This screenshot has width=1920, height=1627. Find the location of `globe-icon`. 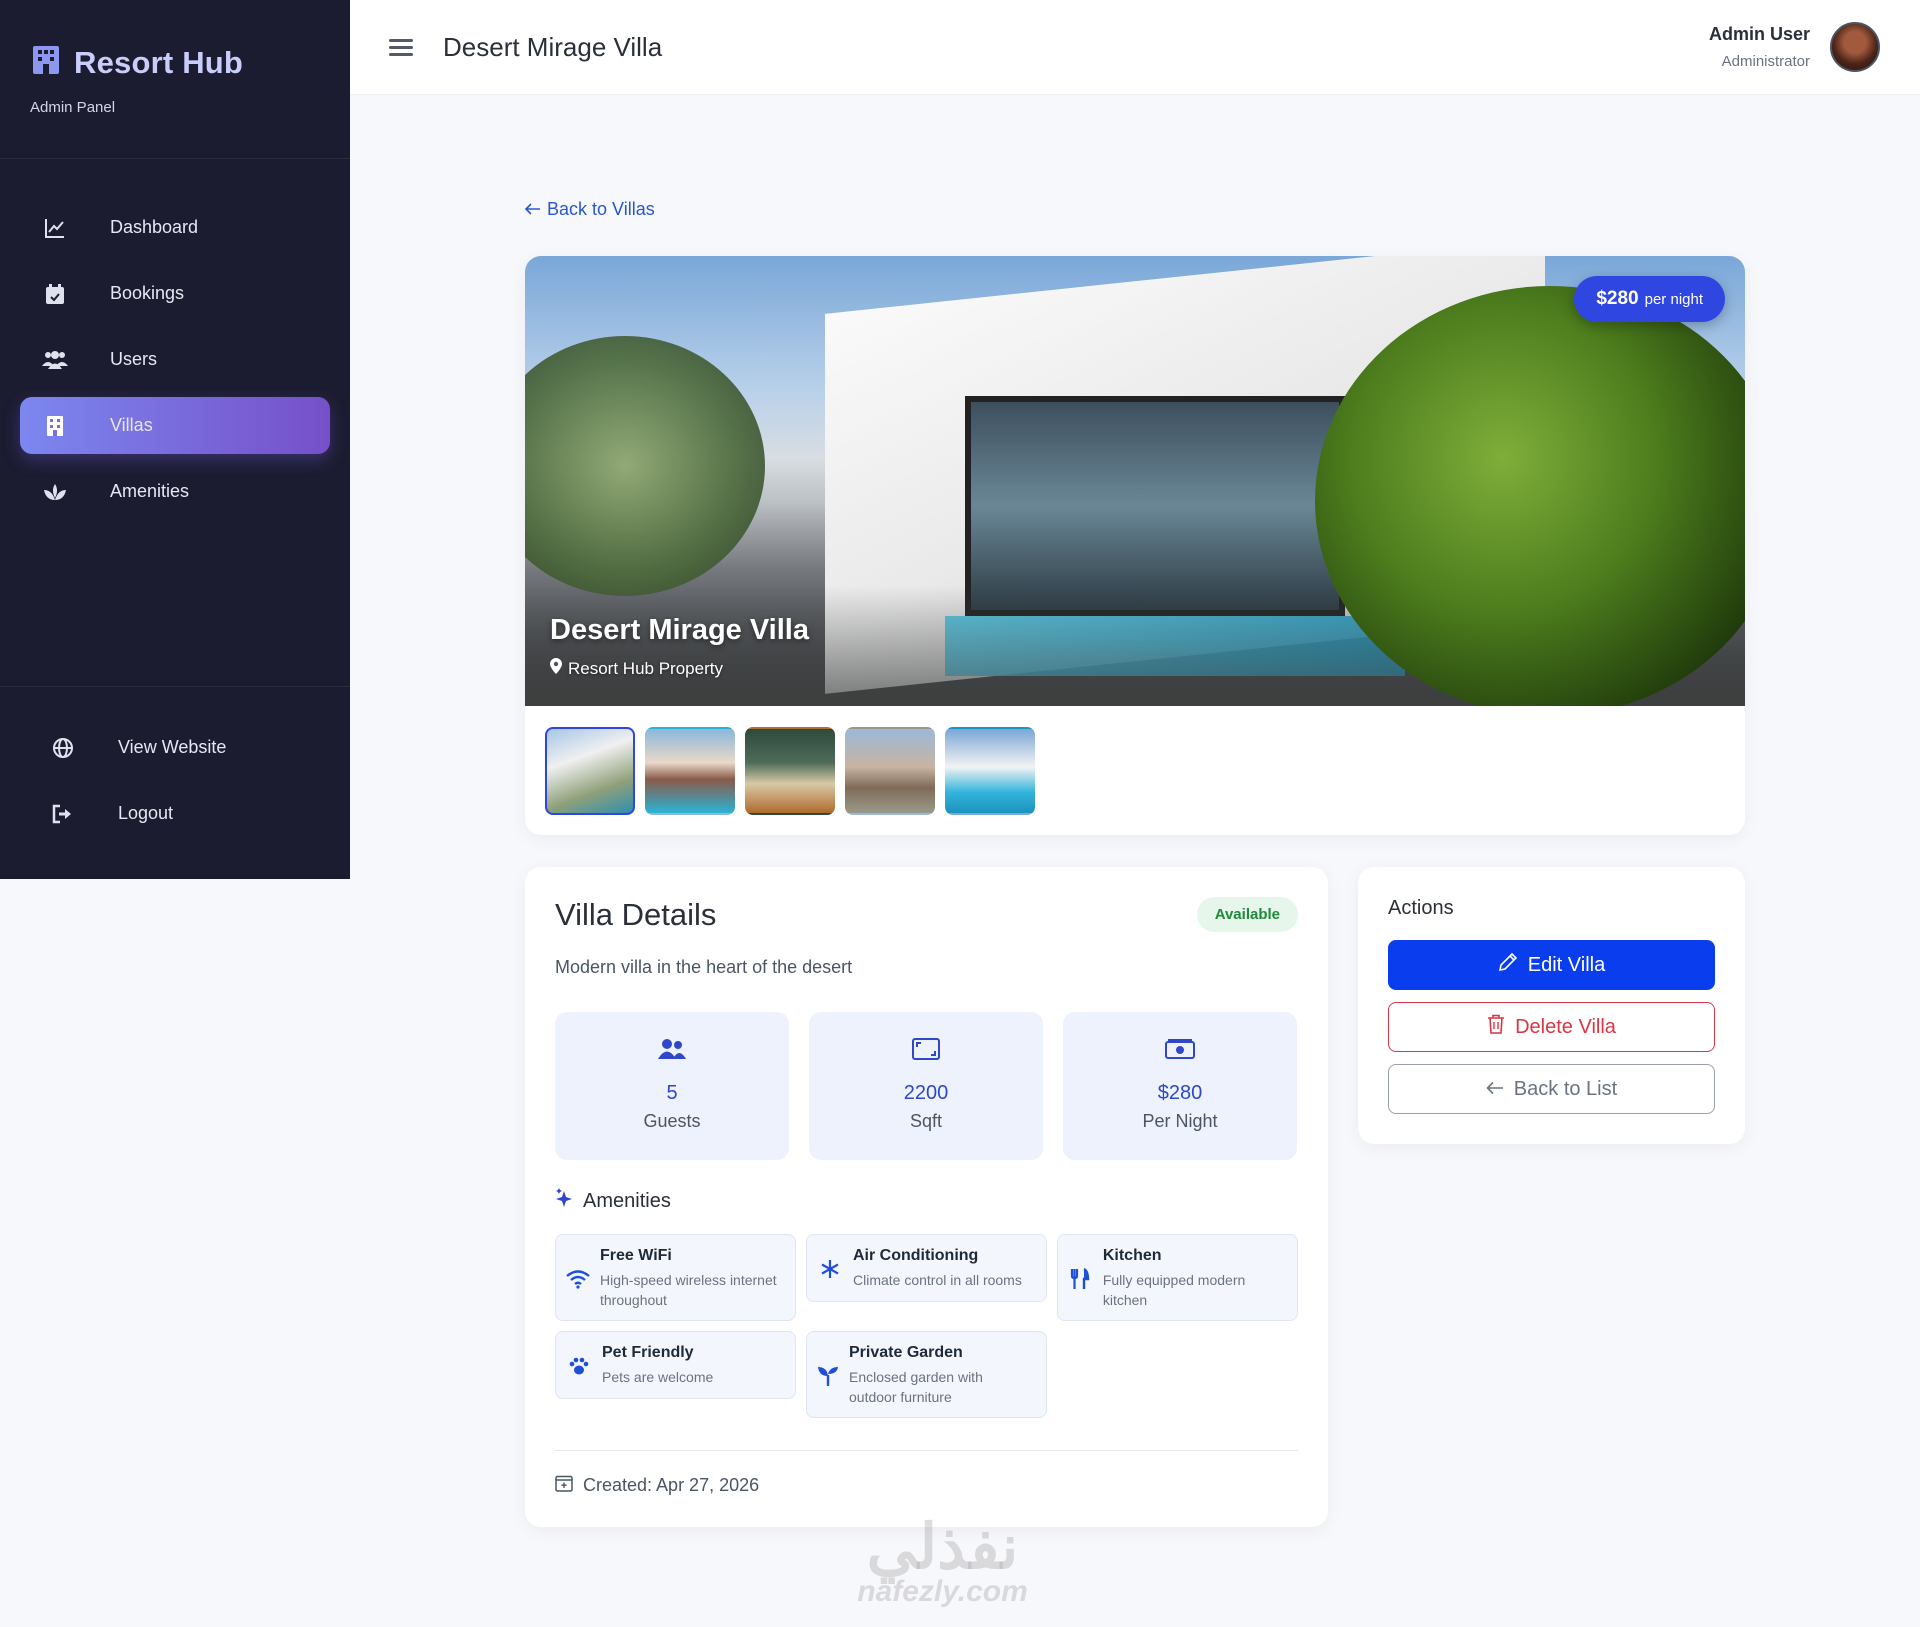

globe-icon is located at coordinates (63, 748).